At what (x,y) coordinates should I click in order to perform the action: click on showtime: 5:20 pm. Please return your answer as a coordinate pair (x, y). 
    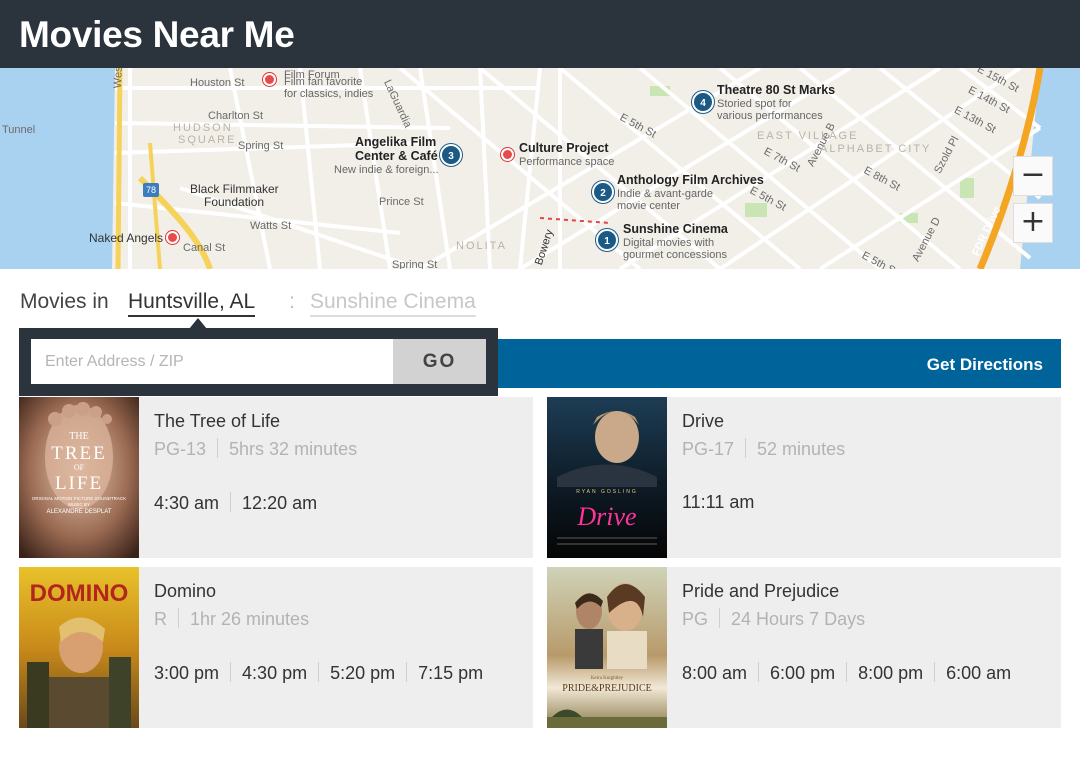
    Looking at the image, I should click on (362, 673).